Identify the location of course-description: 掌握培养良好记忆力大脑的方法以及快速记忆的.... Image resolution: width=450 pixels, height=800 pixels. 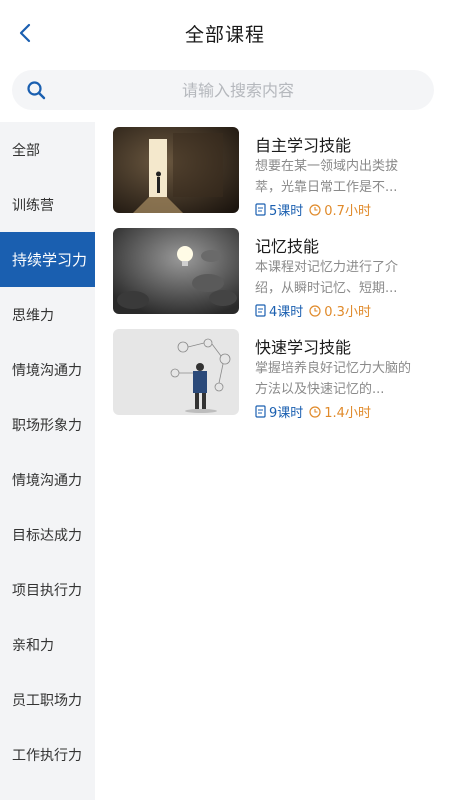
(333, 379).